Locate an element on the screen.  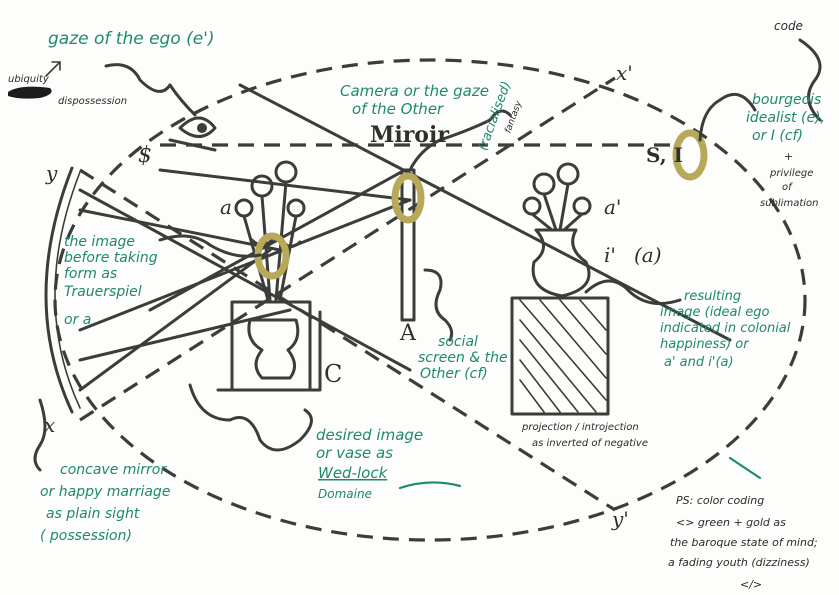
note-image-before-2: before taking is located at coordinates (111, 258).